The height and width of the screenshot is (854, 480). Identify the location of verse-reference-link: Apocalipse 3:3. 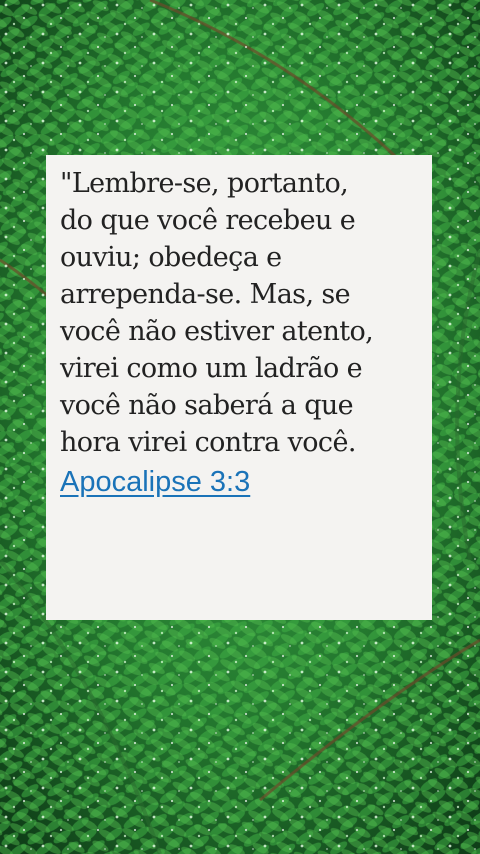
(155, 482).